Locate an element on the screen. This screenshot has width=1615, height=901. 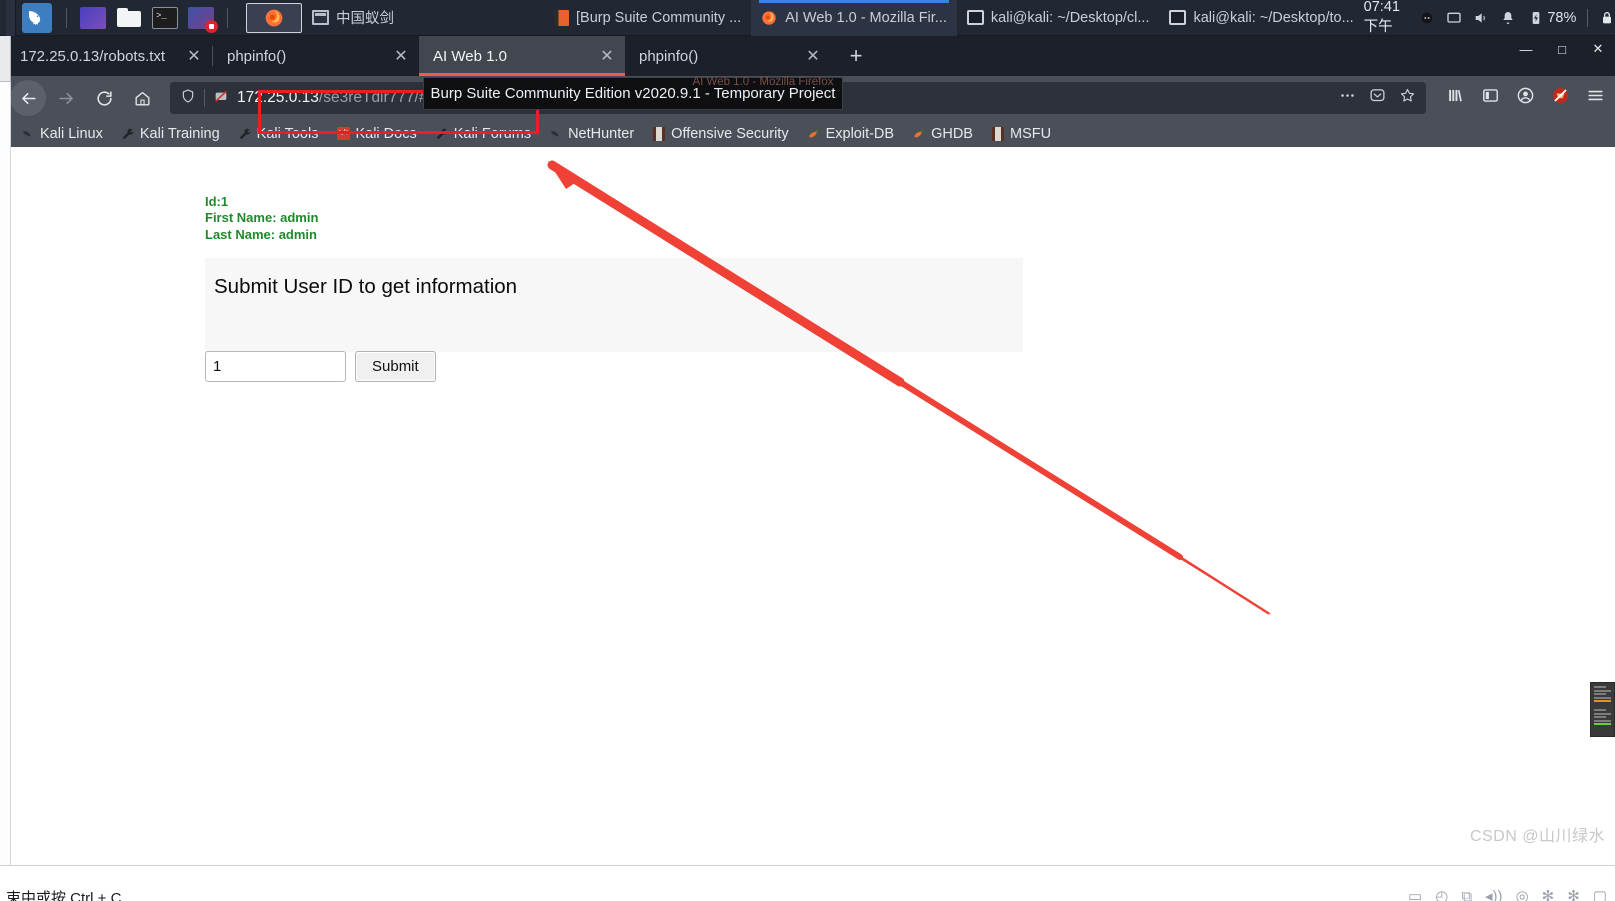
volume-icon is located at coordinates (1481, 17).